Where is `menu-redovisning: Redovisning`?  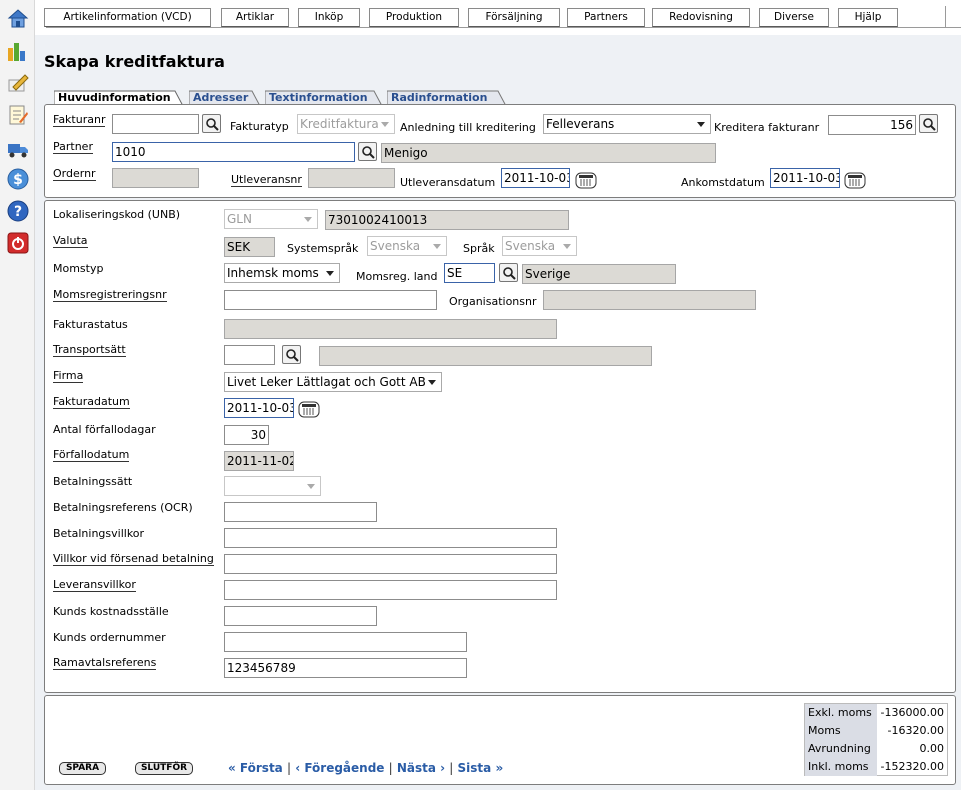
menu-redovisning: Redovisning is located at coordinates (701, 17).